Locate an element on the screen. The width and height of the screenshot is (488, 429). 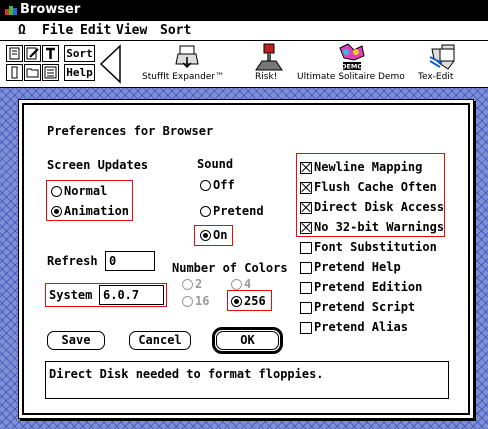
checkbox-no-32bit-label: No 32-bit Warnings is located at coordinates (379, 227).